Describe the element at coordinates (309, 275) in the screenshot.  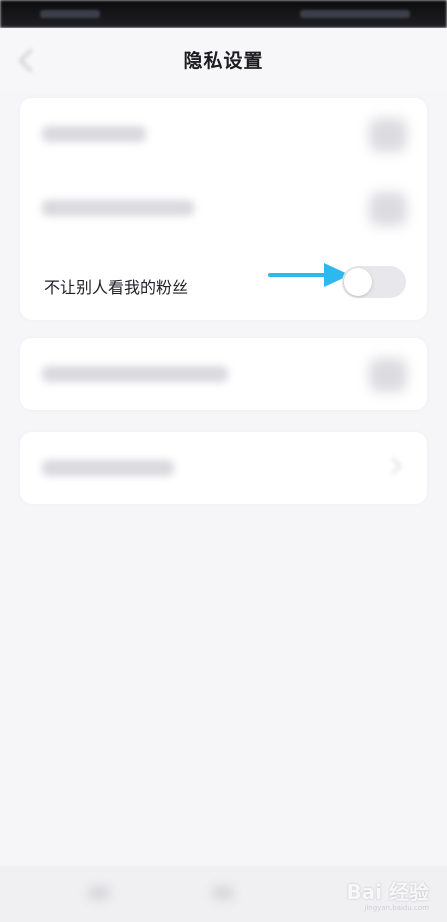
I see `annotation-arrow-icon` at that location.